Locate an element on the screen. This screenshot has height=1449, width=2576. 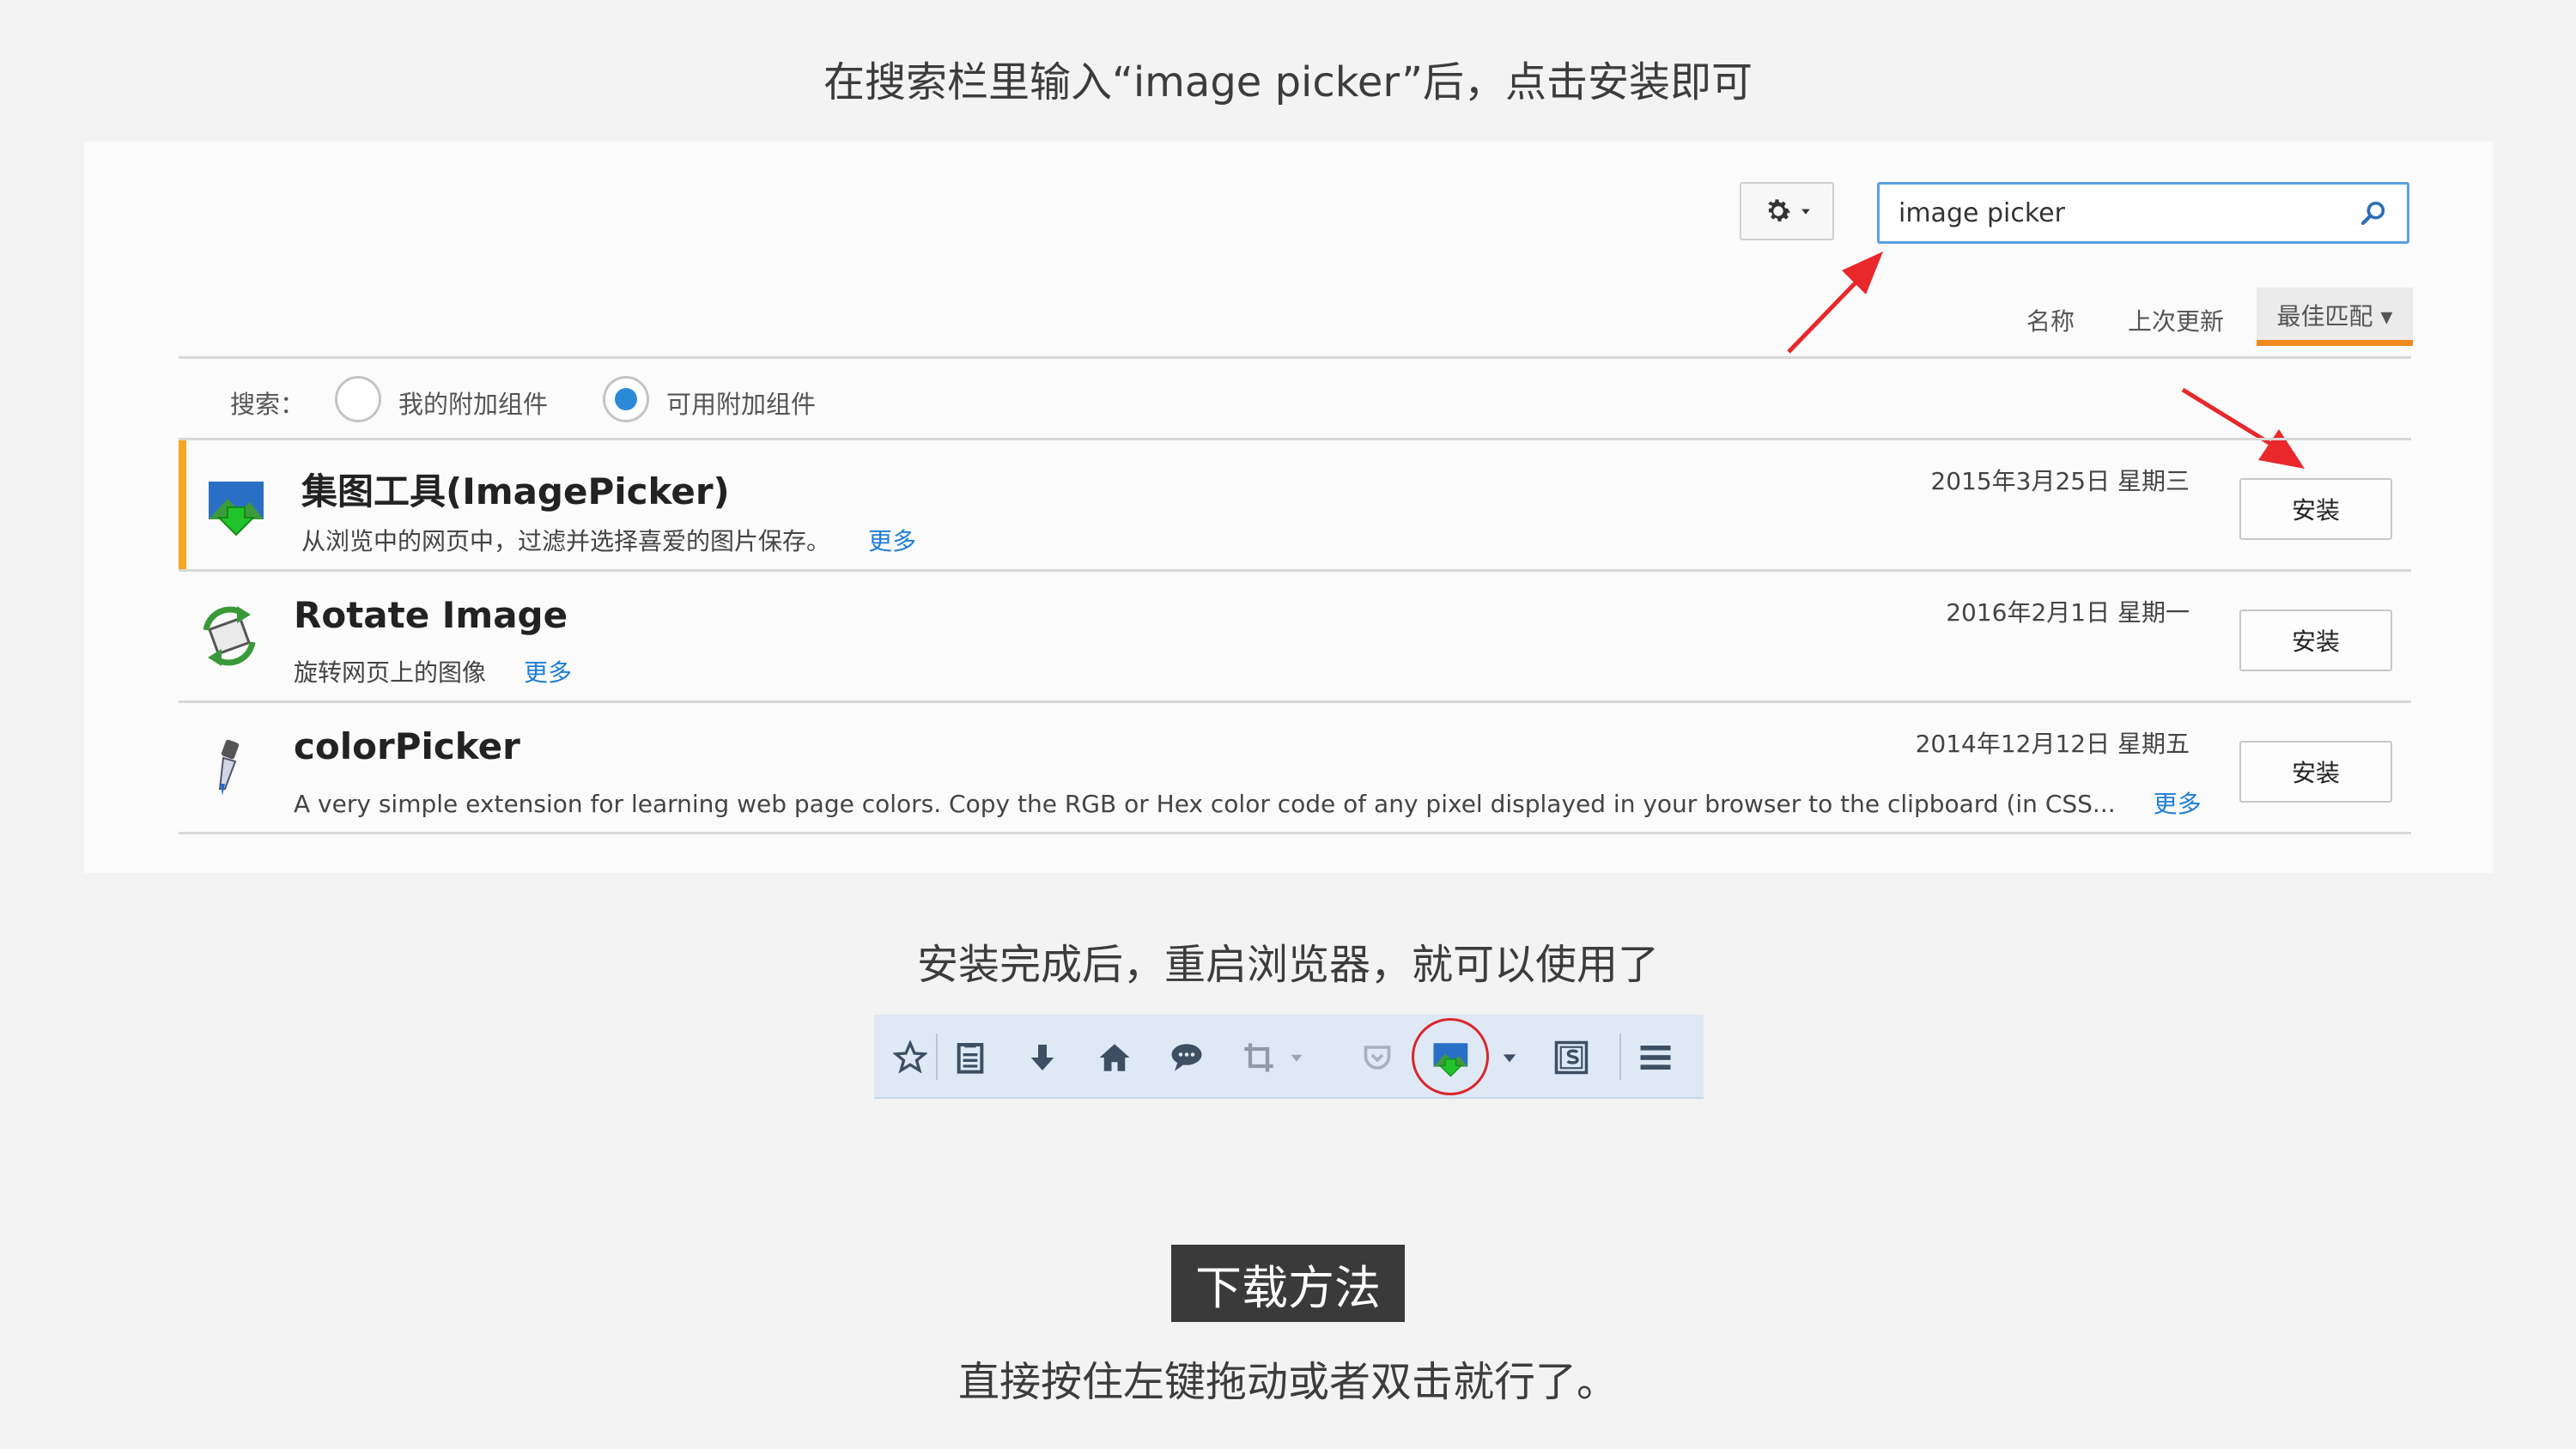
search-scope-label: 搜索： is located at coordinates (268, 404).